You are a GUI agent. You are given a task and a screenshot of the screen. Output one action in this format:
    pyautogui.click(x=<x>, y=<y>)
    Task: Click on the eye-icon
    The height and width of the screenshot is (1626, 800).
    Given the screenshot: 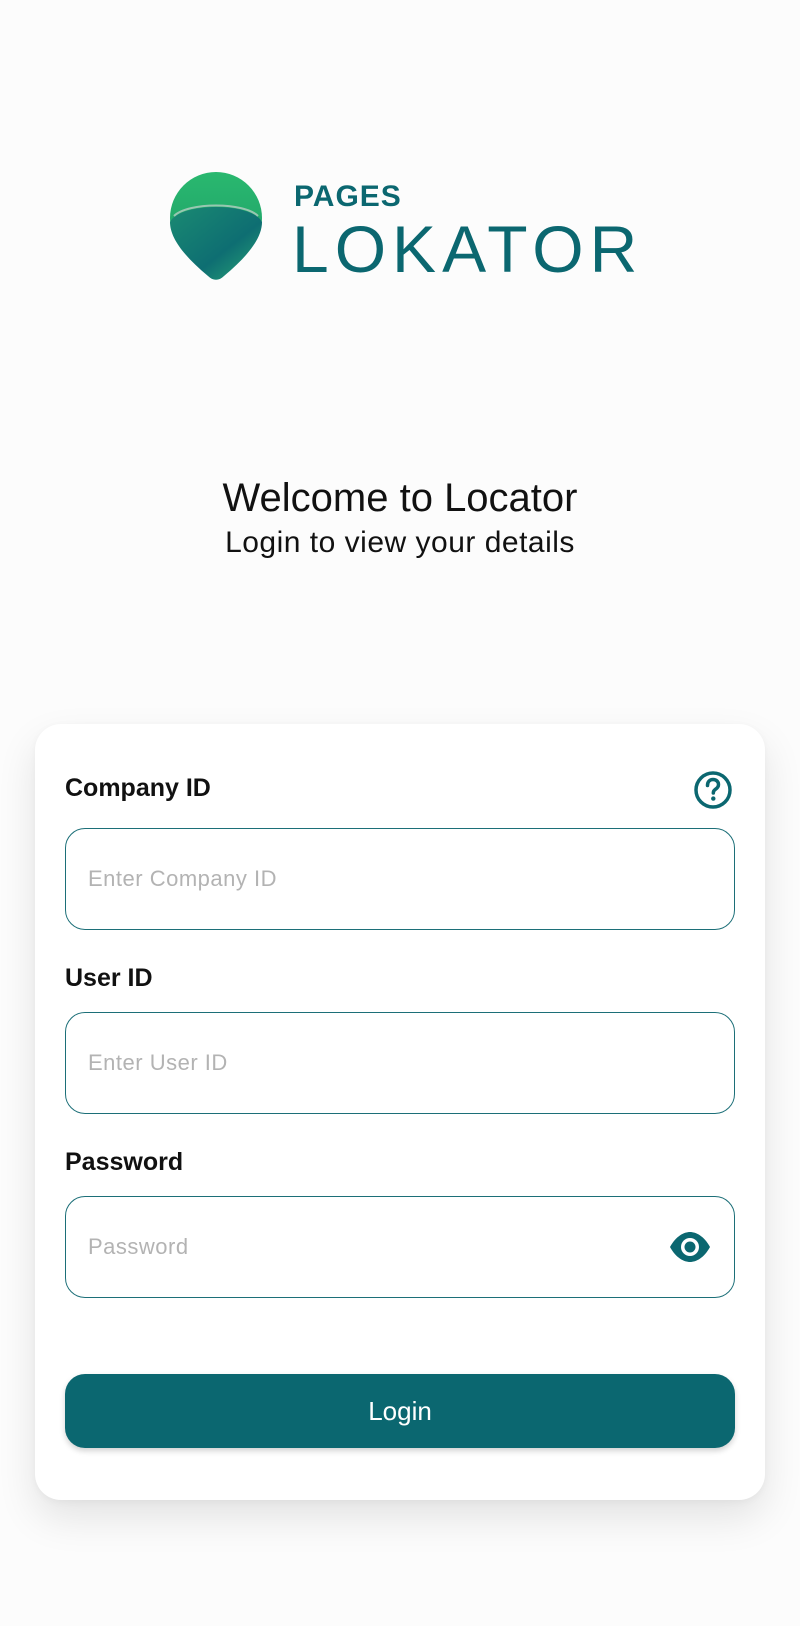 What is the action you would take?
    pyautogui.click(x=690, y=1247)
    